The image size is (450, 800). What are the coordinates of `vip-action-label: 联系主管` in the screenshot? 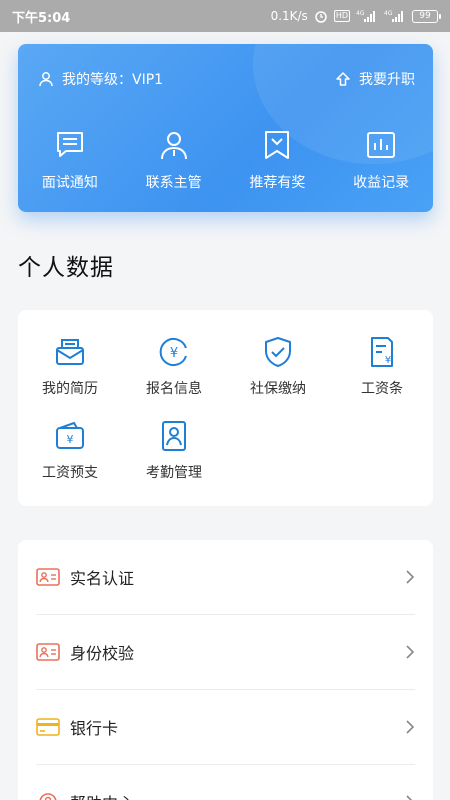 It's located at (173, 183).